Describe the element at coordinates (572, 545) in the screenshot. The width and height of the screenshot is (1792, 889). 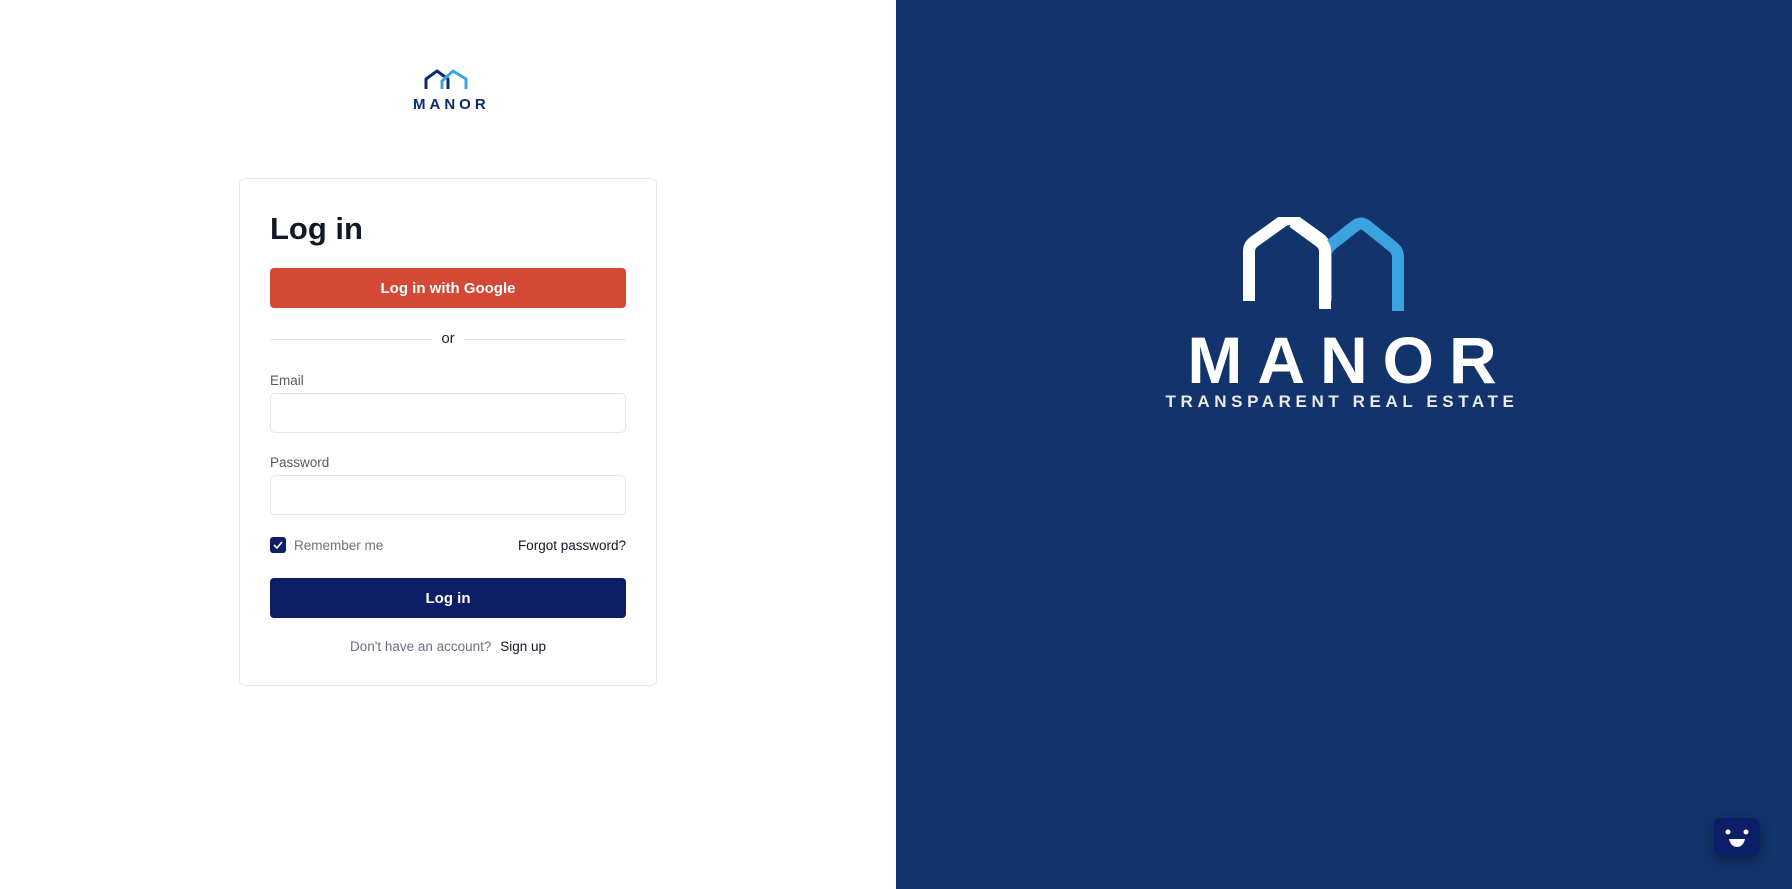
I see `forgot-password-link: Forgot password?` at that location.